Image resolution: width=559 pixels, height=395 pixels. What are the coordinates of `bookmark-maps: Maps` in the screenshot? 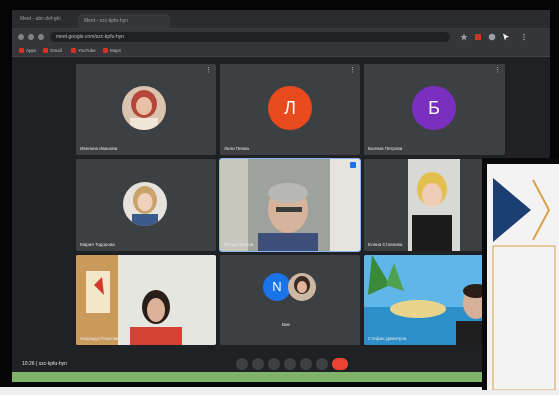 It's located at (111, 50).